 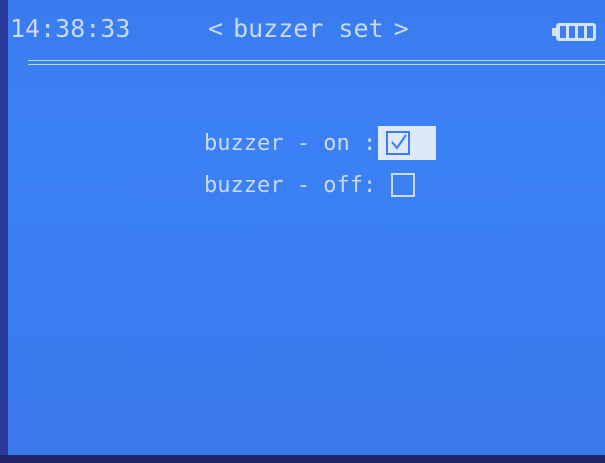 I want to click on option-label: buzzer - on :, so click(x=290, y=143).